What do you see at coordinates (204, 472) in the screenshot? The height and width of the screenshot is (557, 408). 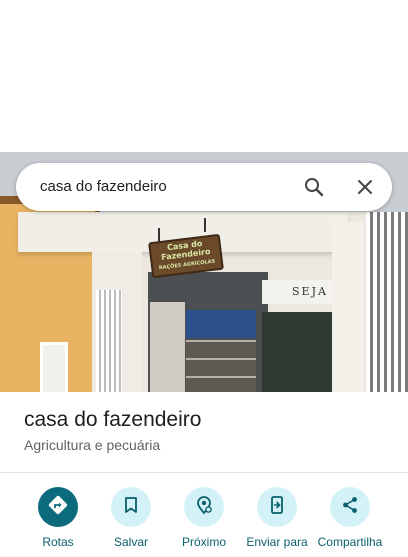 I see `divider` at bounding box center [204, 472].